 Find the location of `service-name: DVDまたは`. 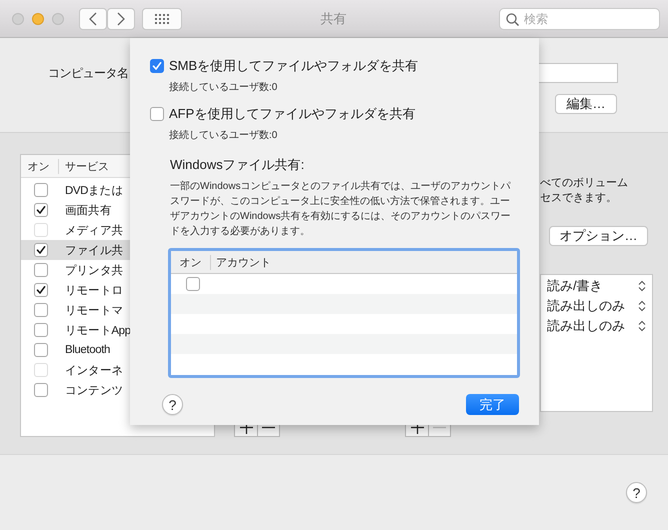

service-name: DVDまたは is located at coordinates (93, 191).